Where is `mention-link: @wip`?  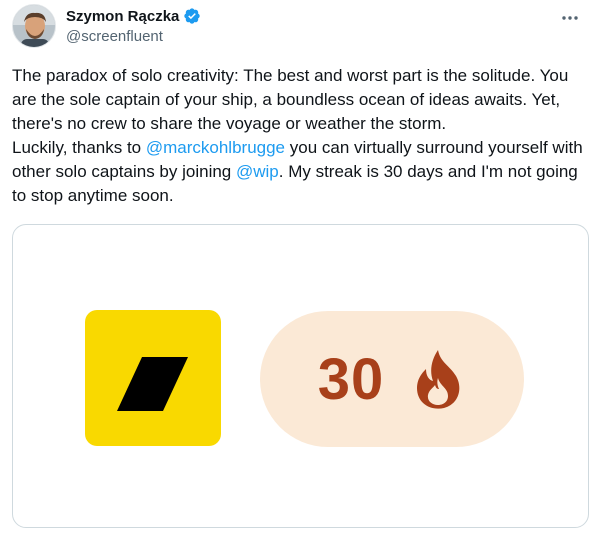
mention-link: @wip is located at coordinates (257, 171).